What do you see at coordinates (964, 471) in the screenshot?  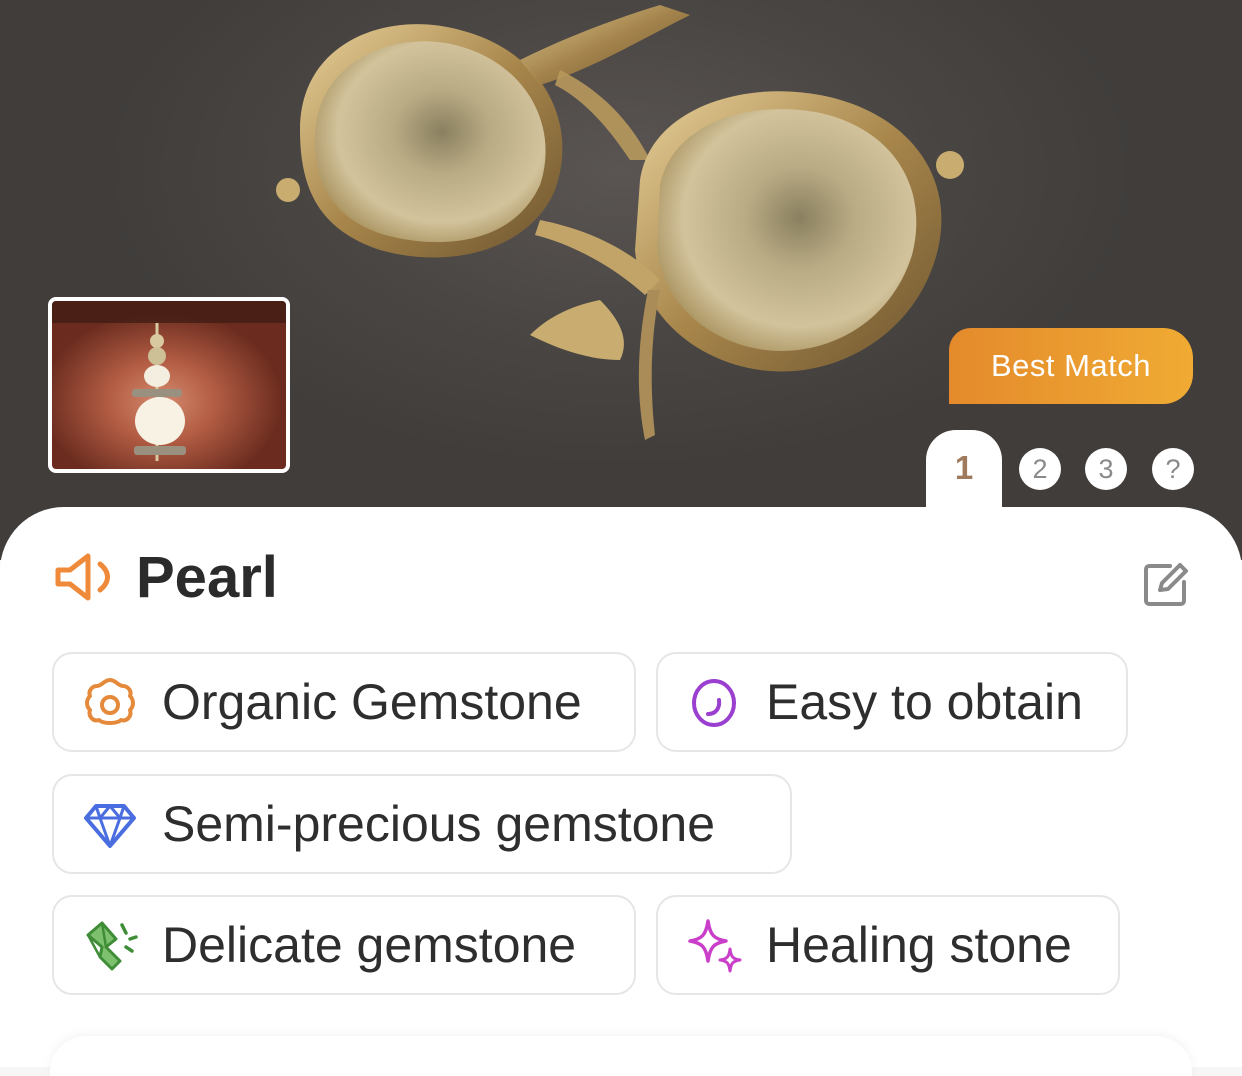 I see `page-tab-1: 1` at bounding box center [964, 471].